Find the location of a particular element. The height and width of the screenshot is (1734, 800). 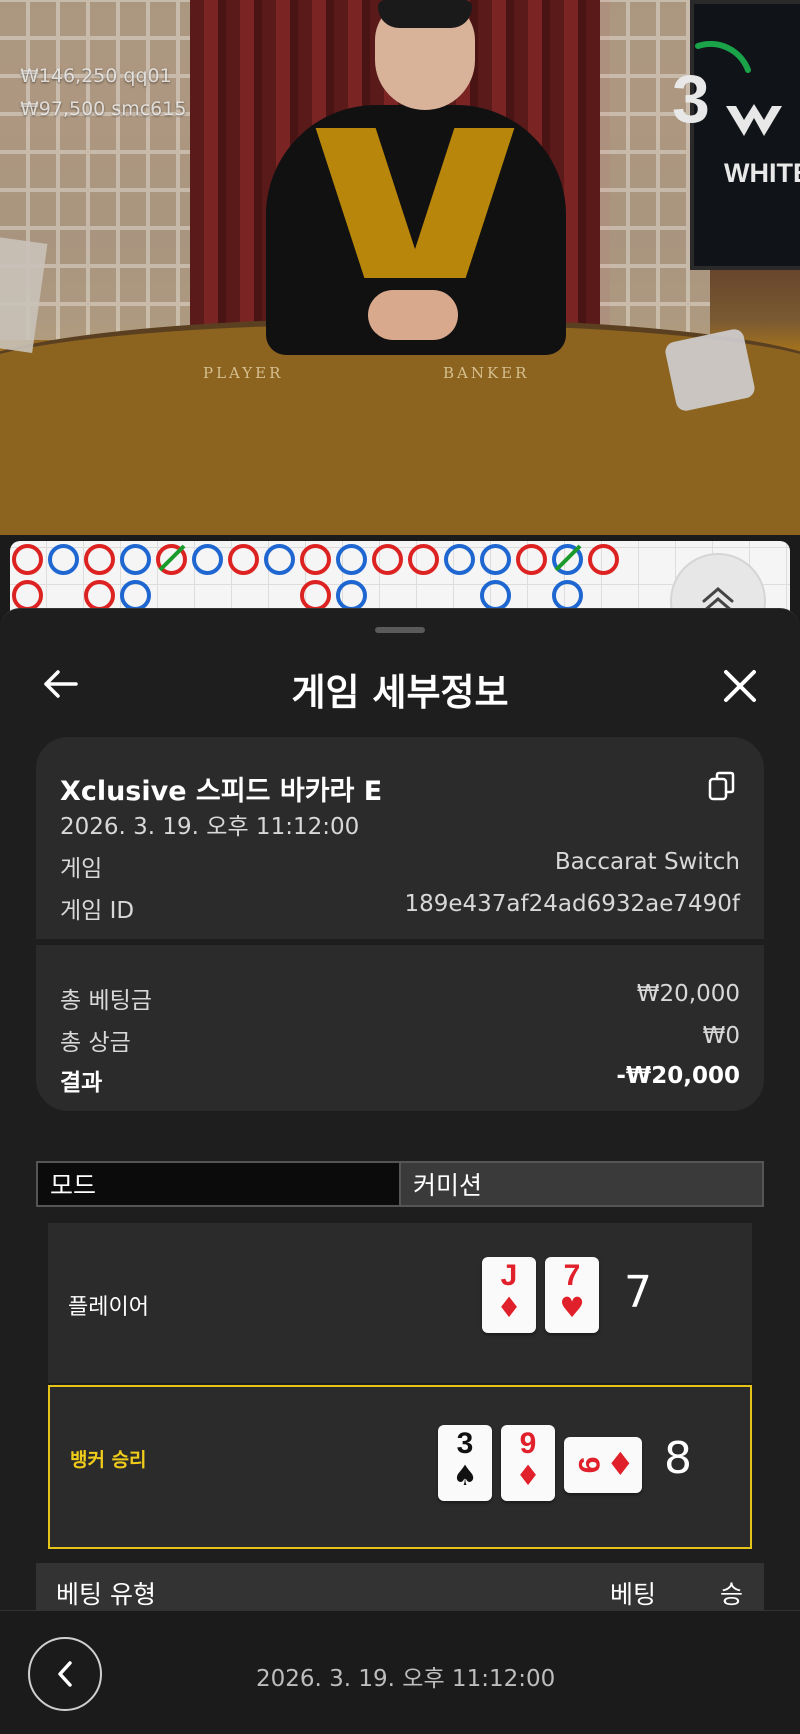

live-bets-list: ₩146,250 qq01 ₩97,500 smc615 is located at coordinates (103, 93).